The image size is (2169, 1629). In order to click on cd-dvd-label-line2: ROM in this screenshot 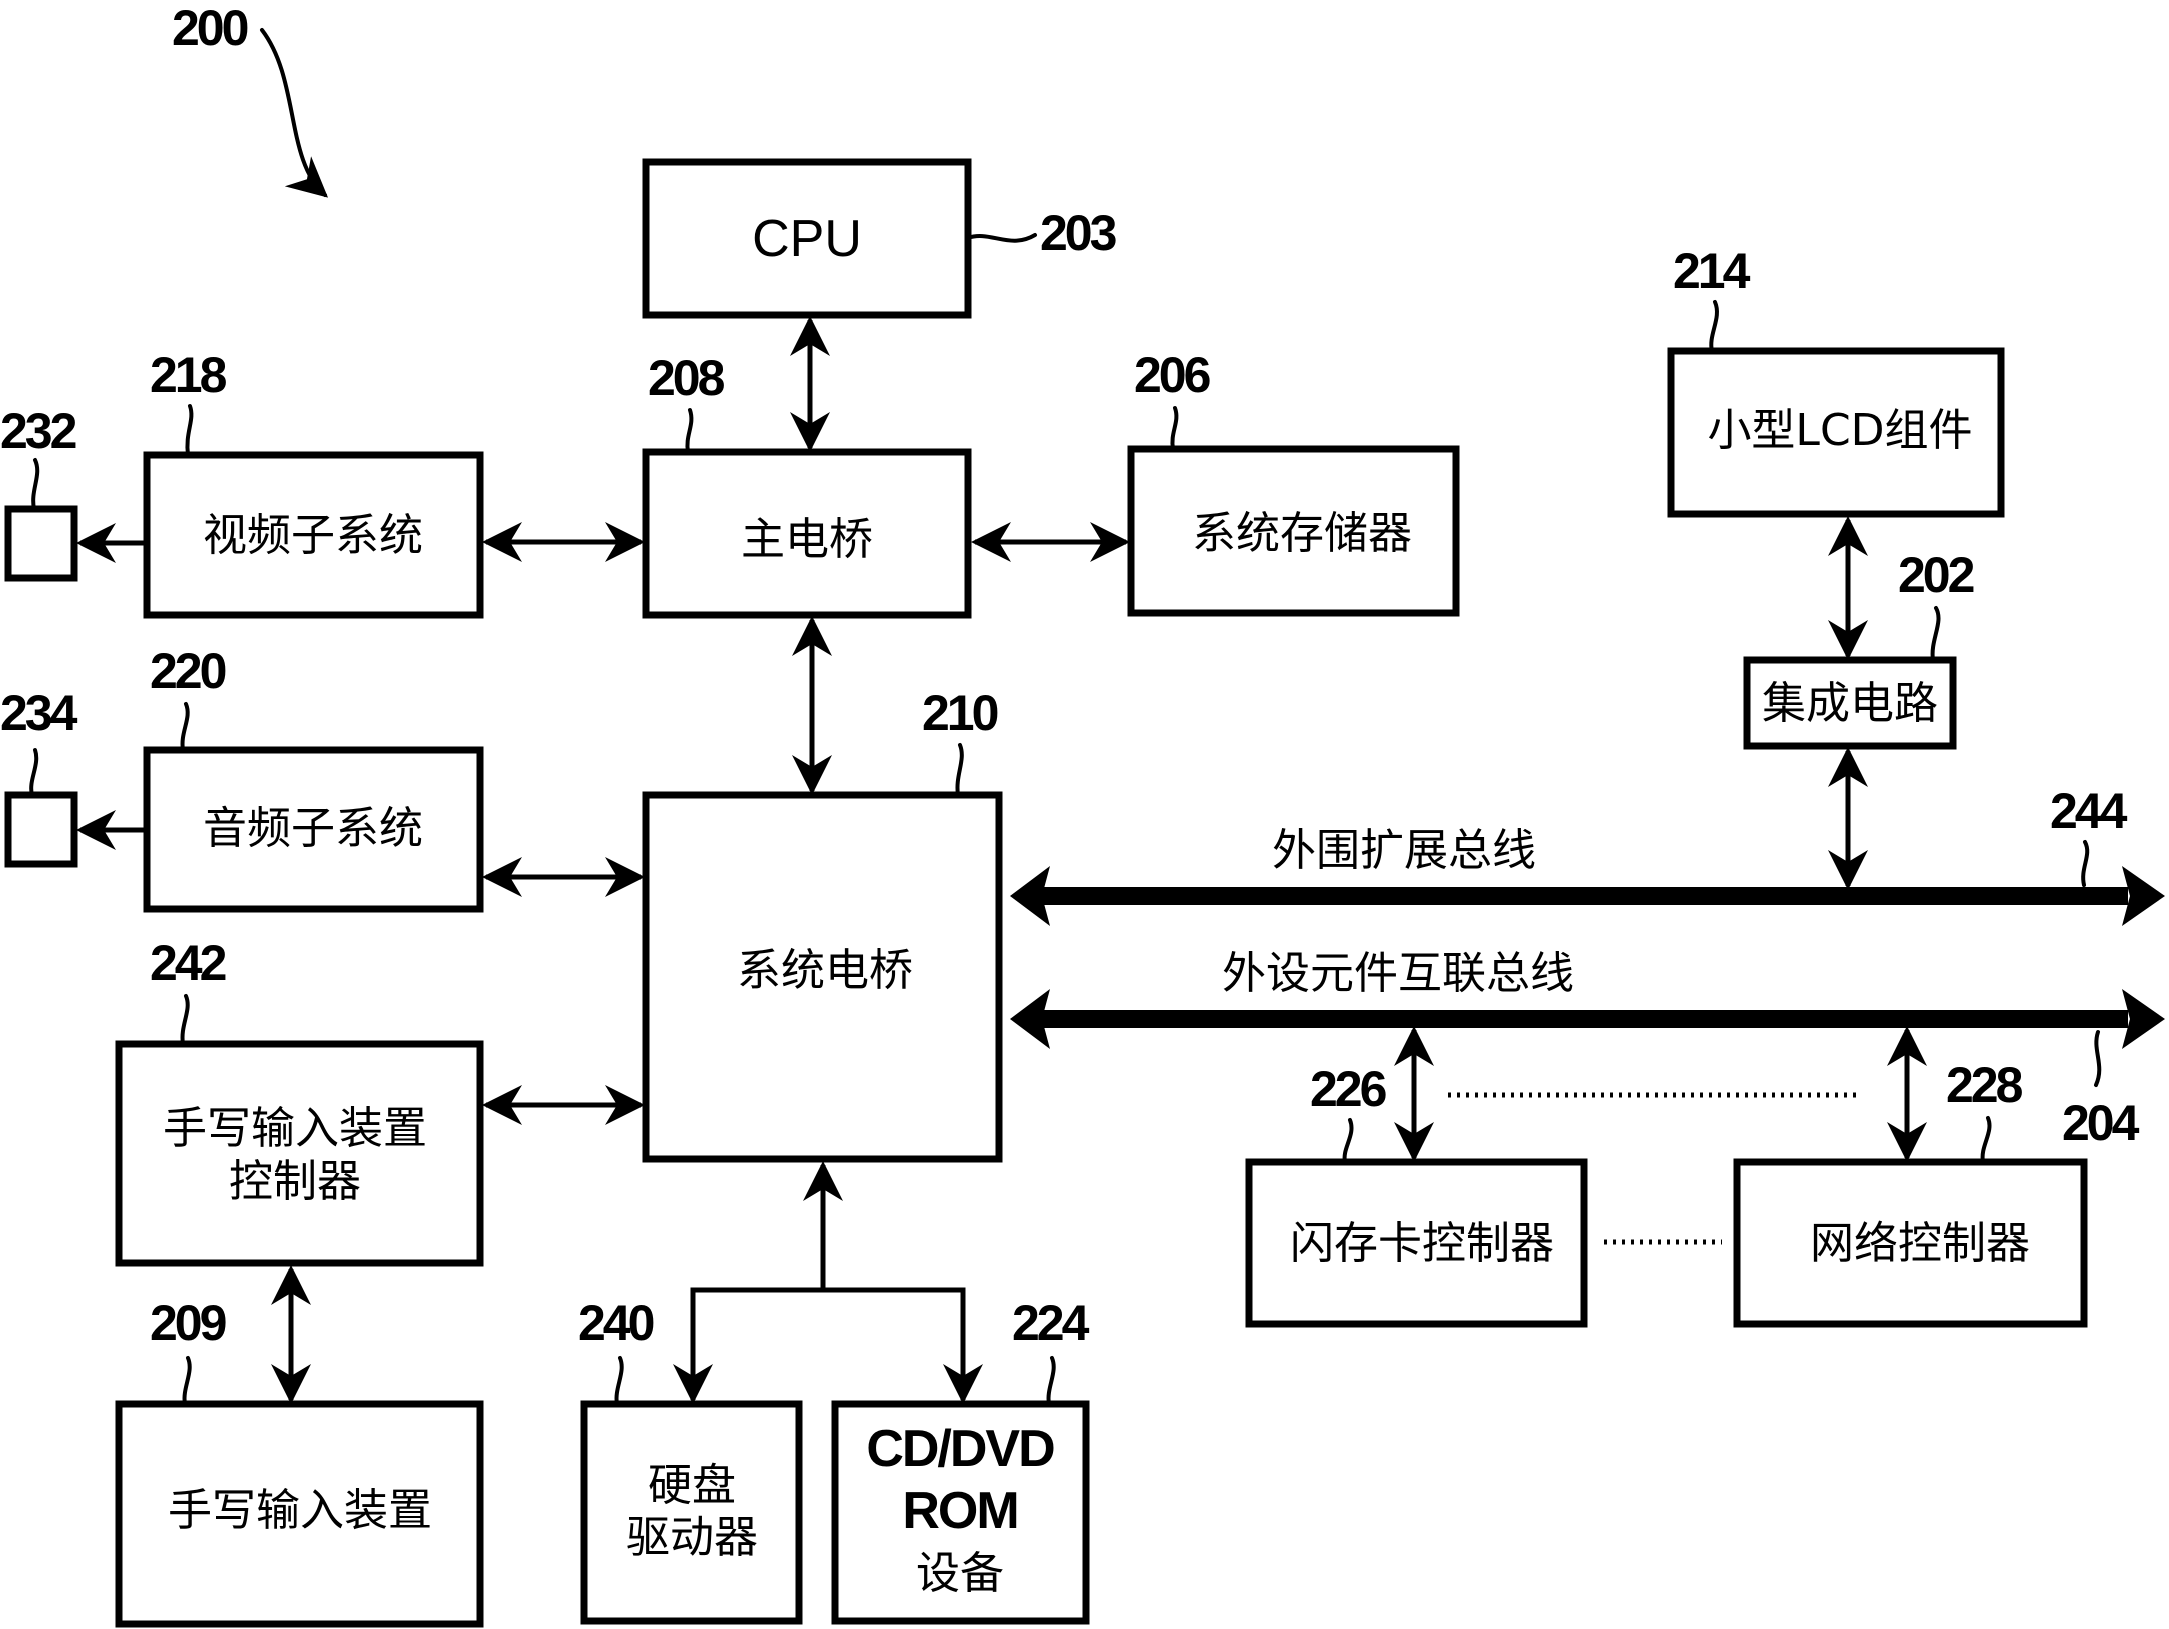, I will do `click(959, 1511)`.